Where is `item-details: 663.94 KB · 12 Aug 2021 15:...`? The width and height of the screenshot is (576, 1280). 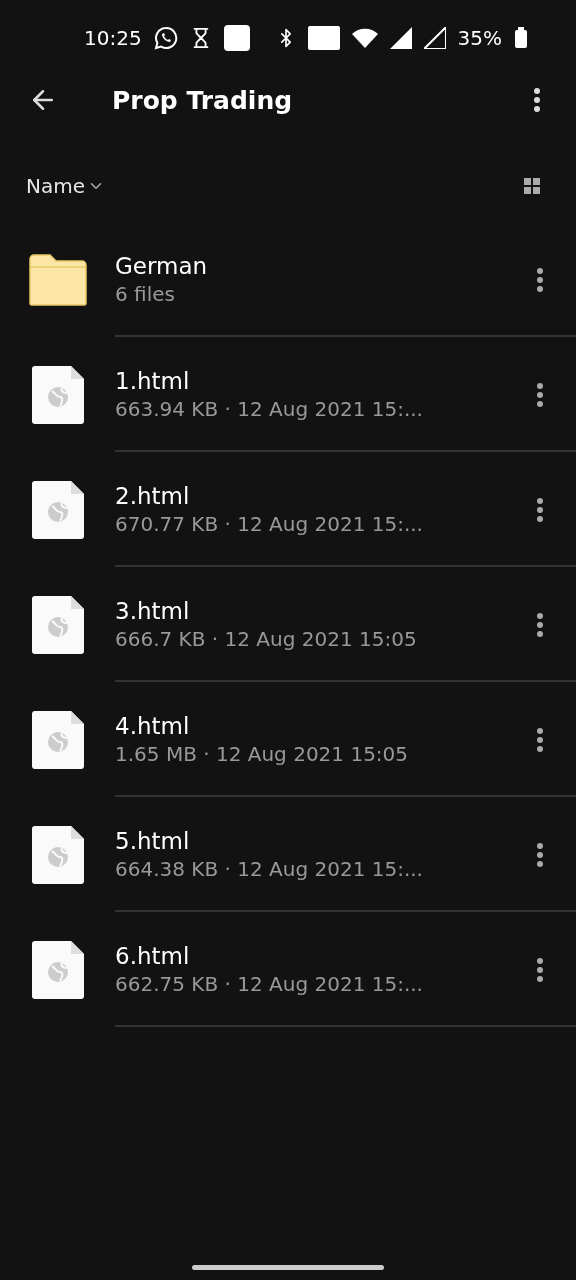 item-details: 663.94 KB · 12 Aug 2021 15:... is located at coordinates (269, 409).